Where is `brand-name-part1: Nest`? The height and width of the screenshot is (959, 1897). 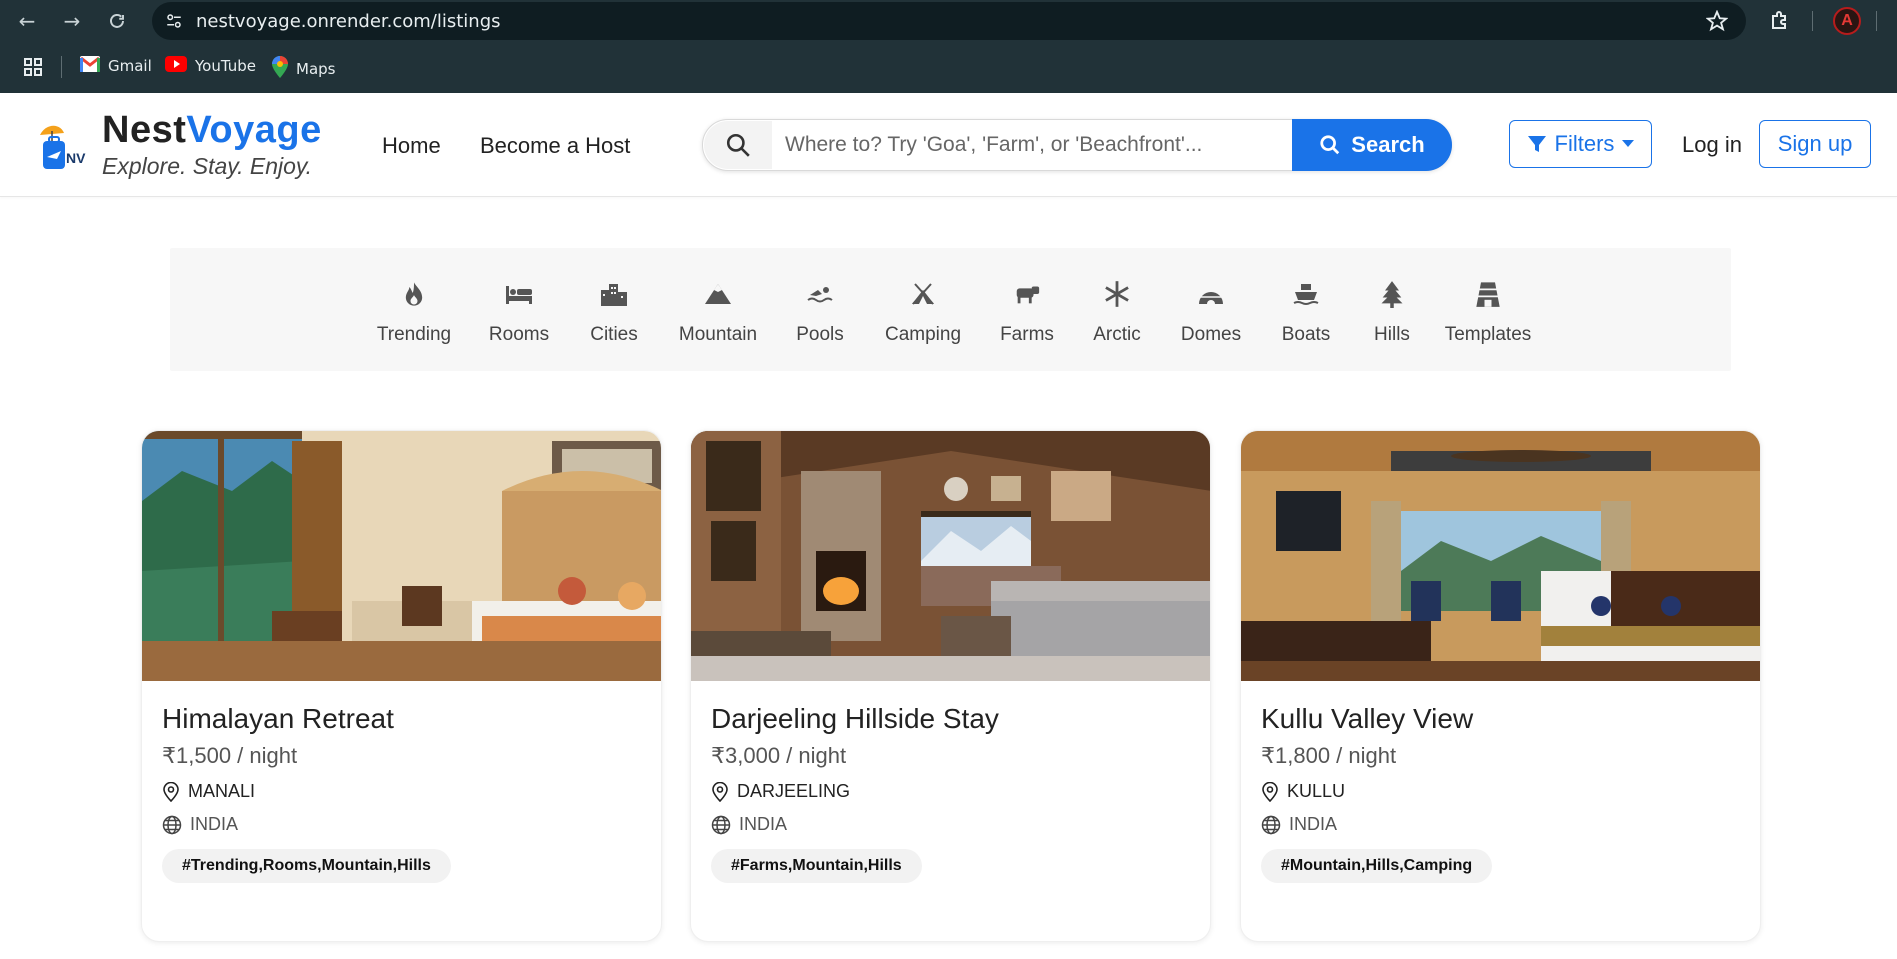 brand-name-part1: Nest is located at coordinates (144, 130).